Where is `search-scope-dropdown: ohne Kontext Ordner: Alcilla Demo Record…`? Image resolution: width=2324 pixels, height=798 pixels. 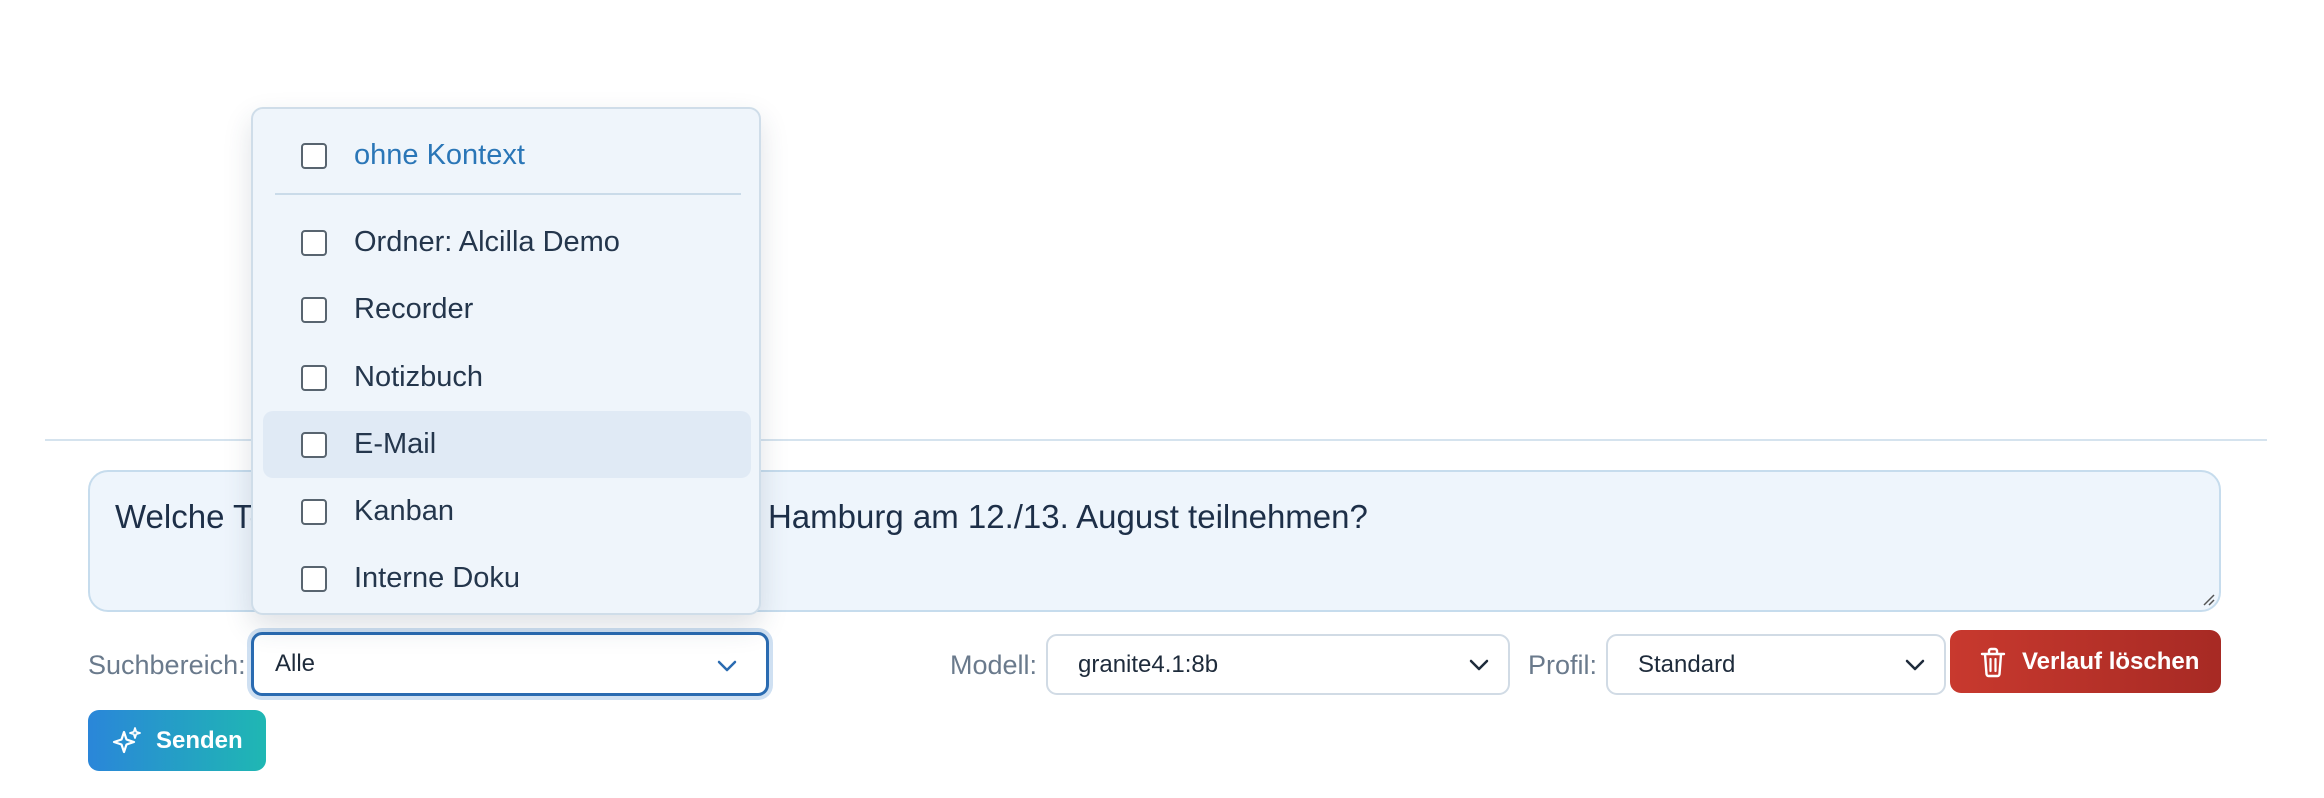 search-scope-dropdown: ohne Kontext Ordner: Alcilla Demo Record… is located at coordinates (506, 361).